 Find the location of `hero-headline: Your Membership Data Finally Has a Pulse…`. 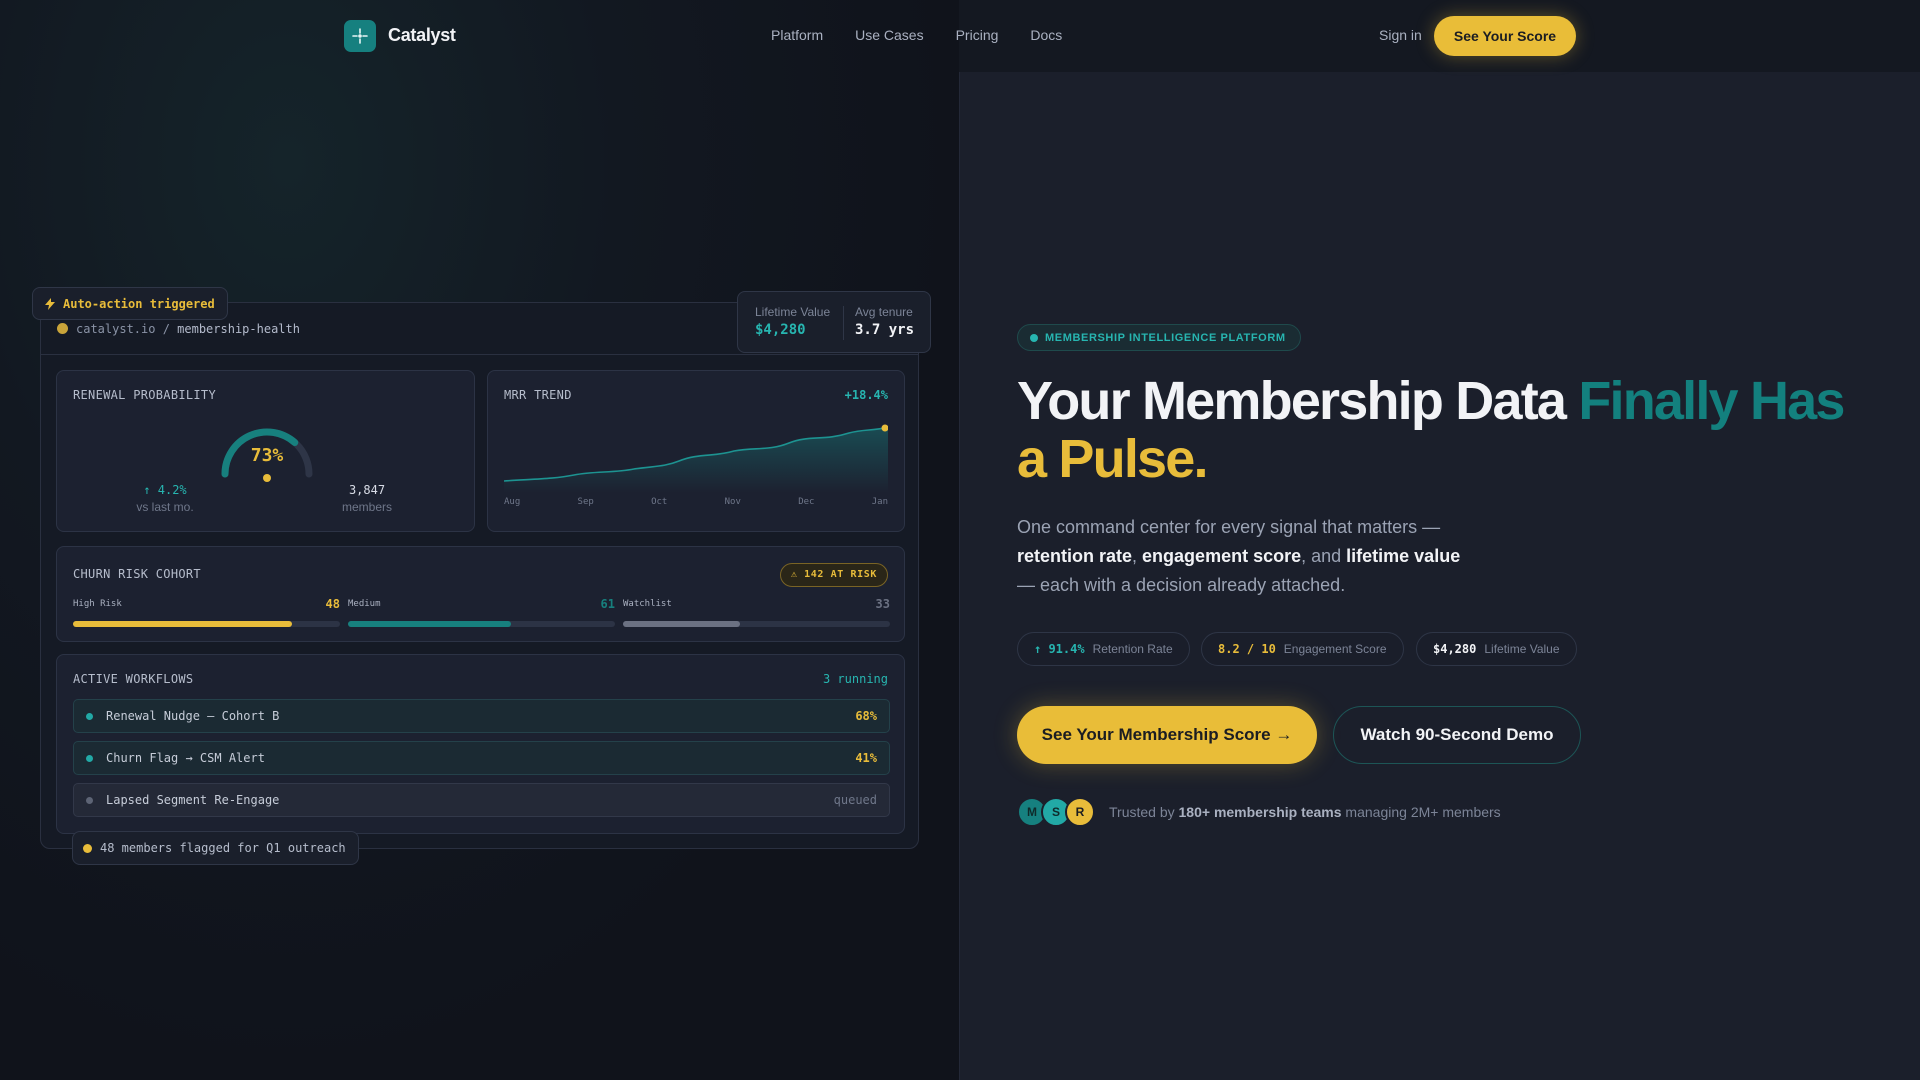

hero-headline: Your Membership Data Finally Has a Pulse… is located at coordinates (1452, 430).